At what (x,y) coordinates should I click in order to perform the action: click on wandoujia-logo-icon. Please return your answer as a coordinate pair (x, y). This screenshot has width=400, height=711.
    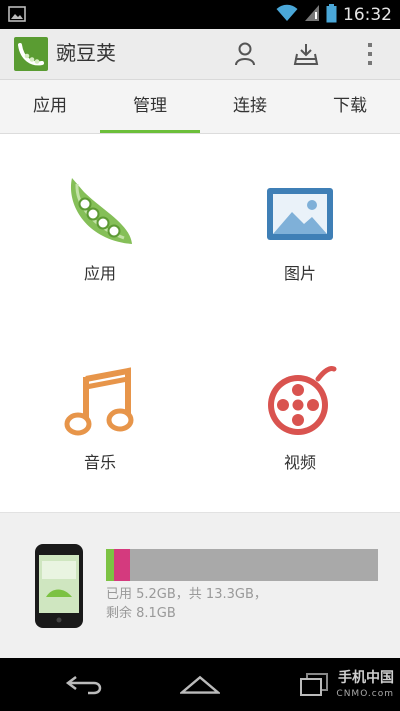
    Looking at the image, I should click on (31, 54).